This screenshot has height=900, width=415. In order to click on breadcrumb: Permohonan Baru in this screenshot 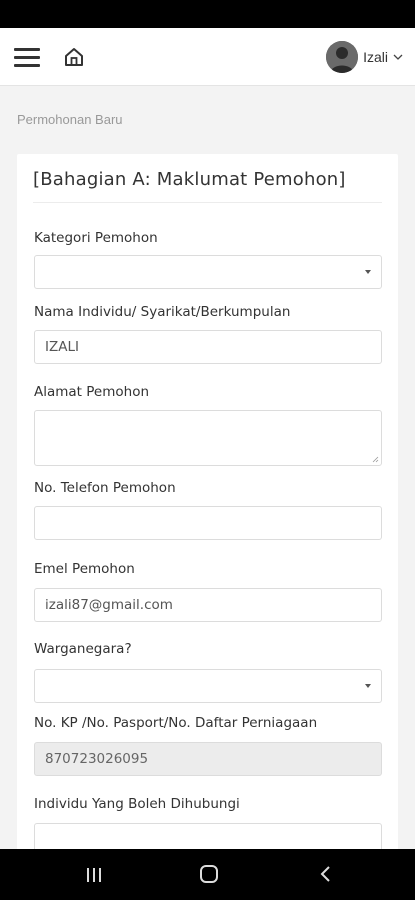, I will do `click(70, 119)`.